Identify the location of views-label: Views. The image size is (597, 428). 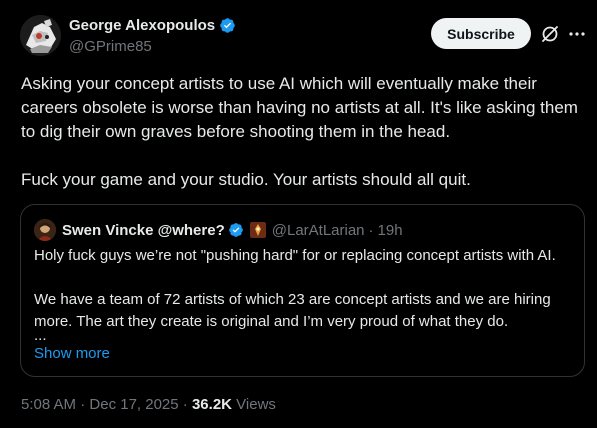
(256, 404).